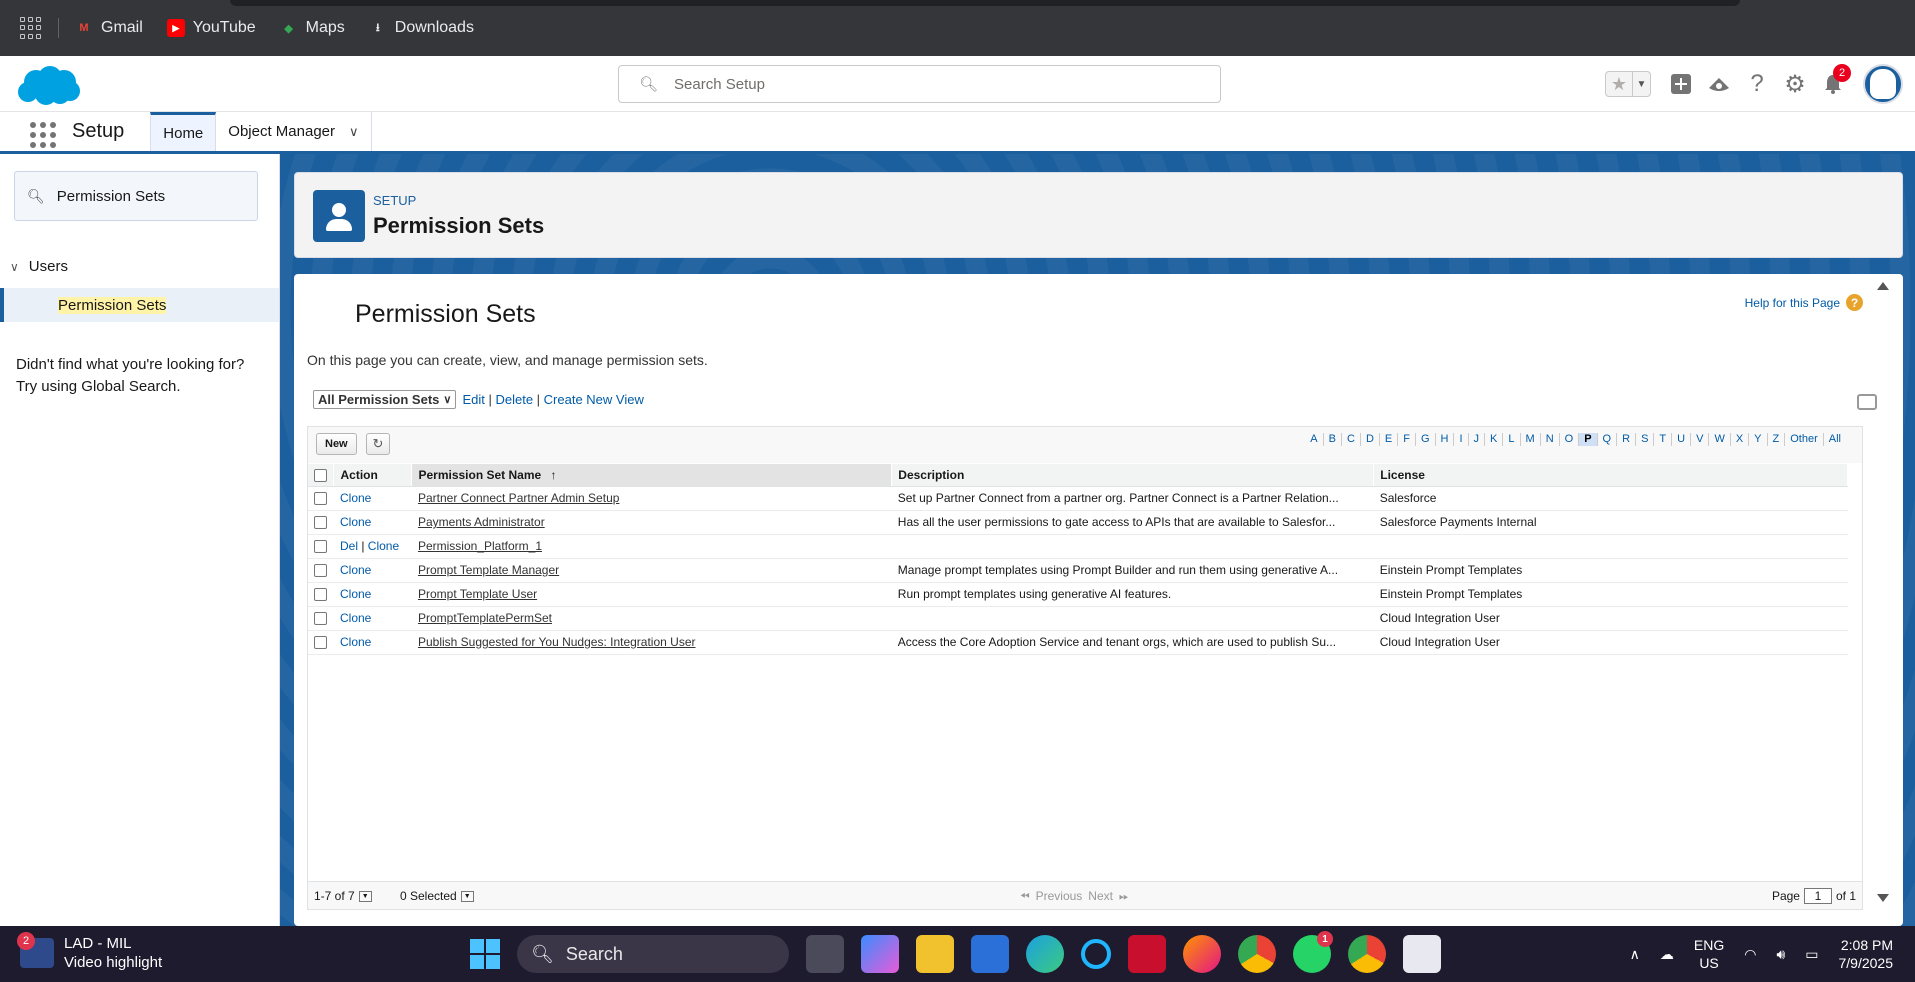 This screenshot has height=982, width=1915. I want to click on alphabet-filter-a: A, so click(1314, 439).